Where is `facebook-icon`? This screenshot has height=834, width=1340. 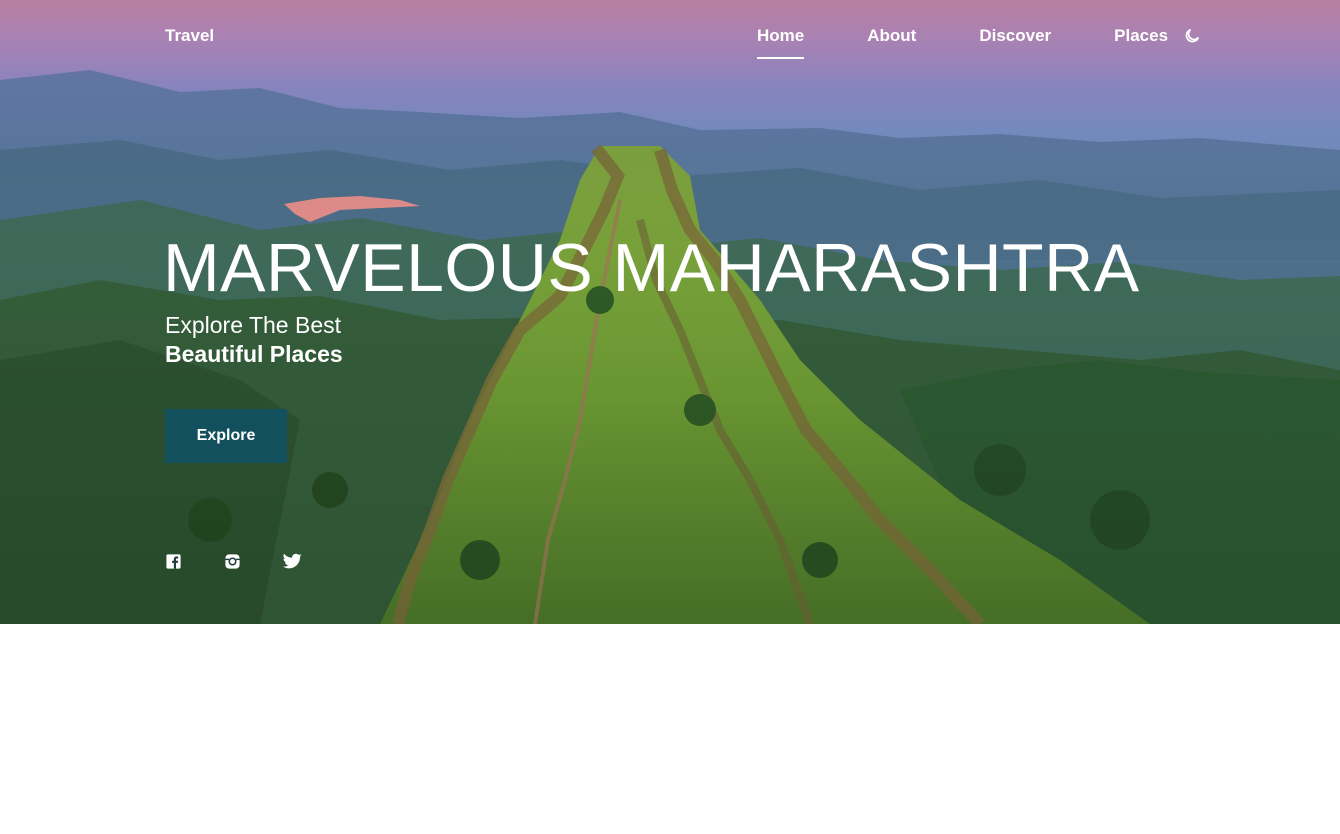 facebook-icon is located at coordinates (173, 561).